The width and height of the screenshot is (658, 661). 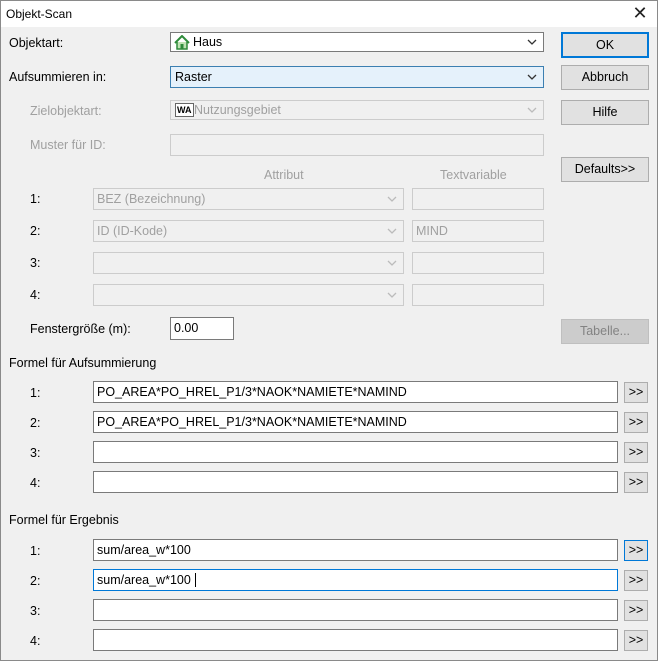 I want to click on attr-row-1-num: 1:, so click(x=35, y=199).